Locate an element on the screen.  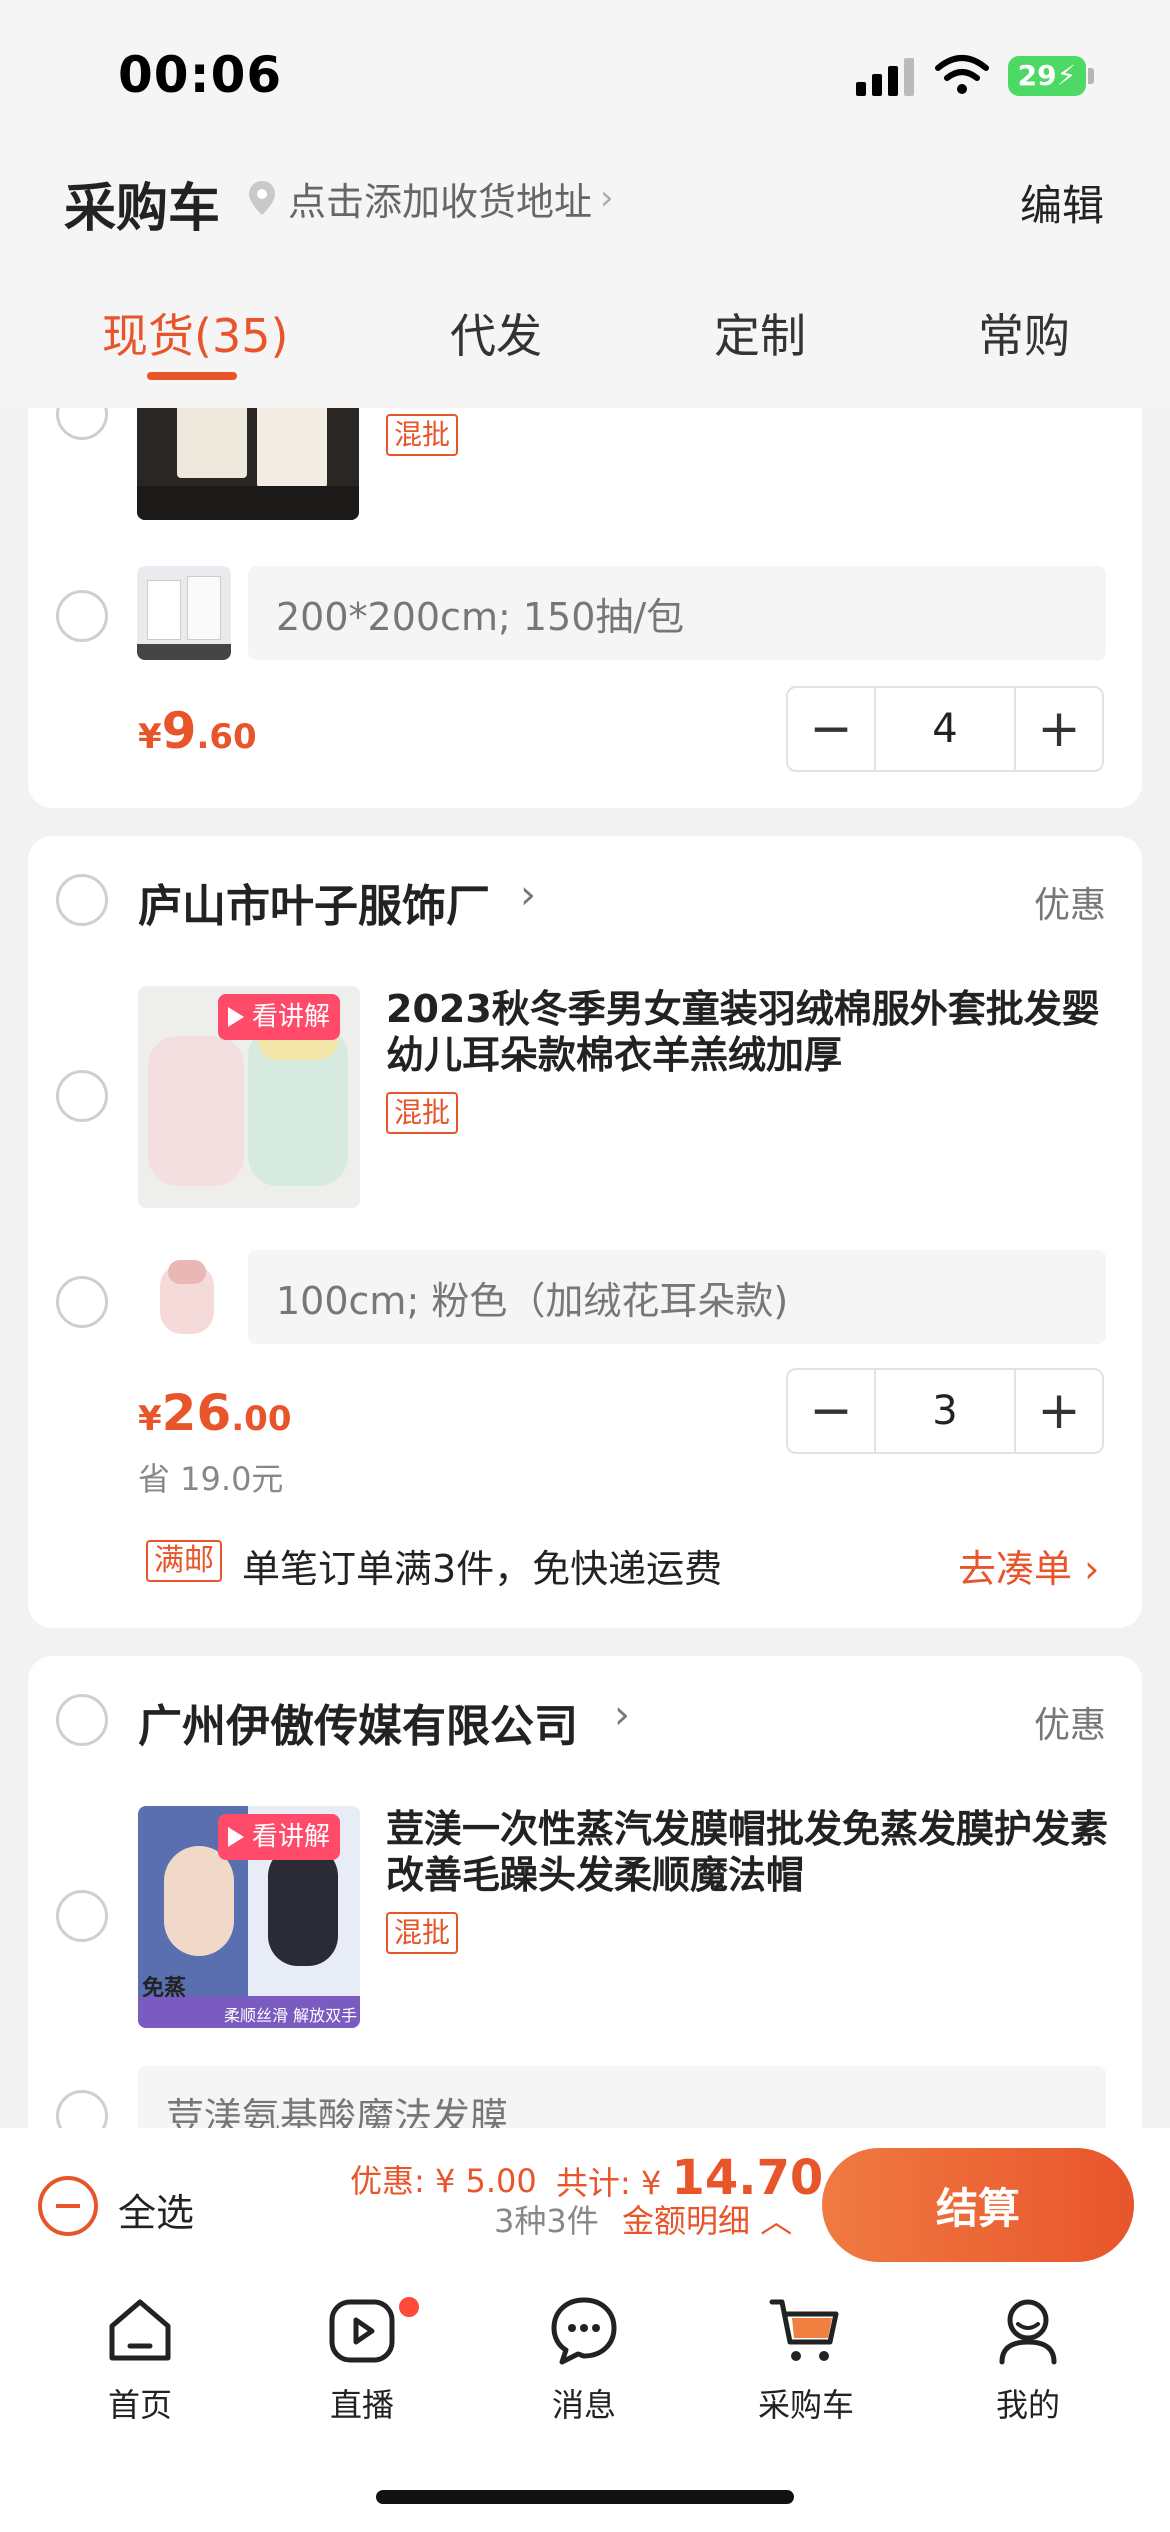
tab-dropship: 代发 is located at coordinates (496, 333).